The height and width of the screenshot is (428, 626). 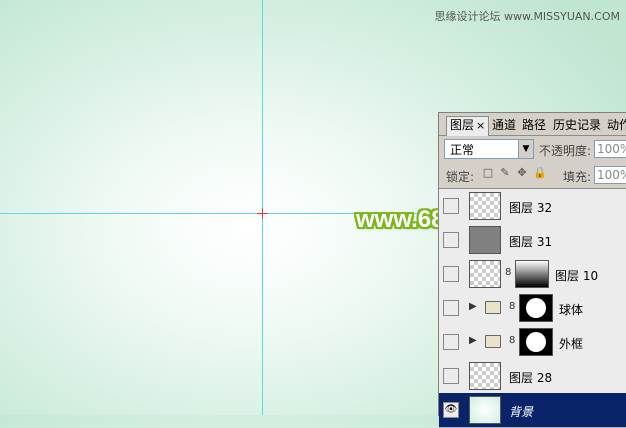 I want to click on tab-paths: 路径, so click(x=534, y=126).